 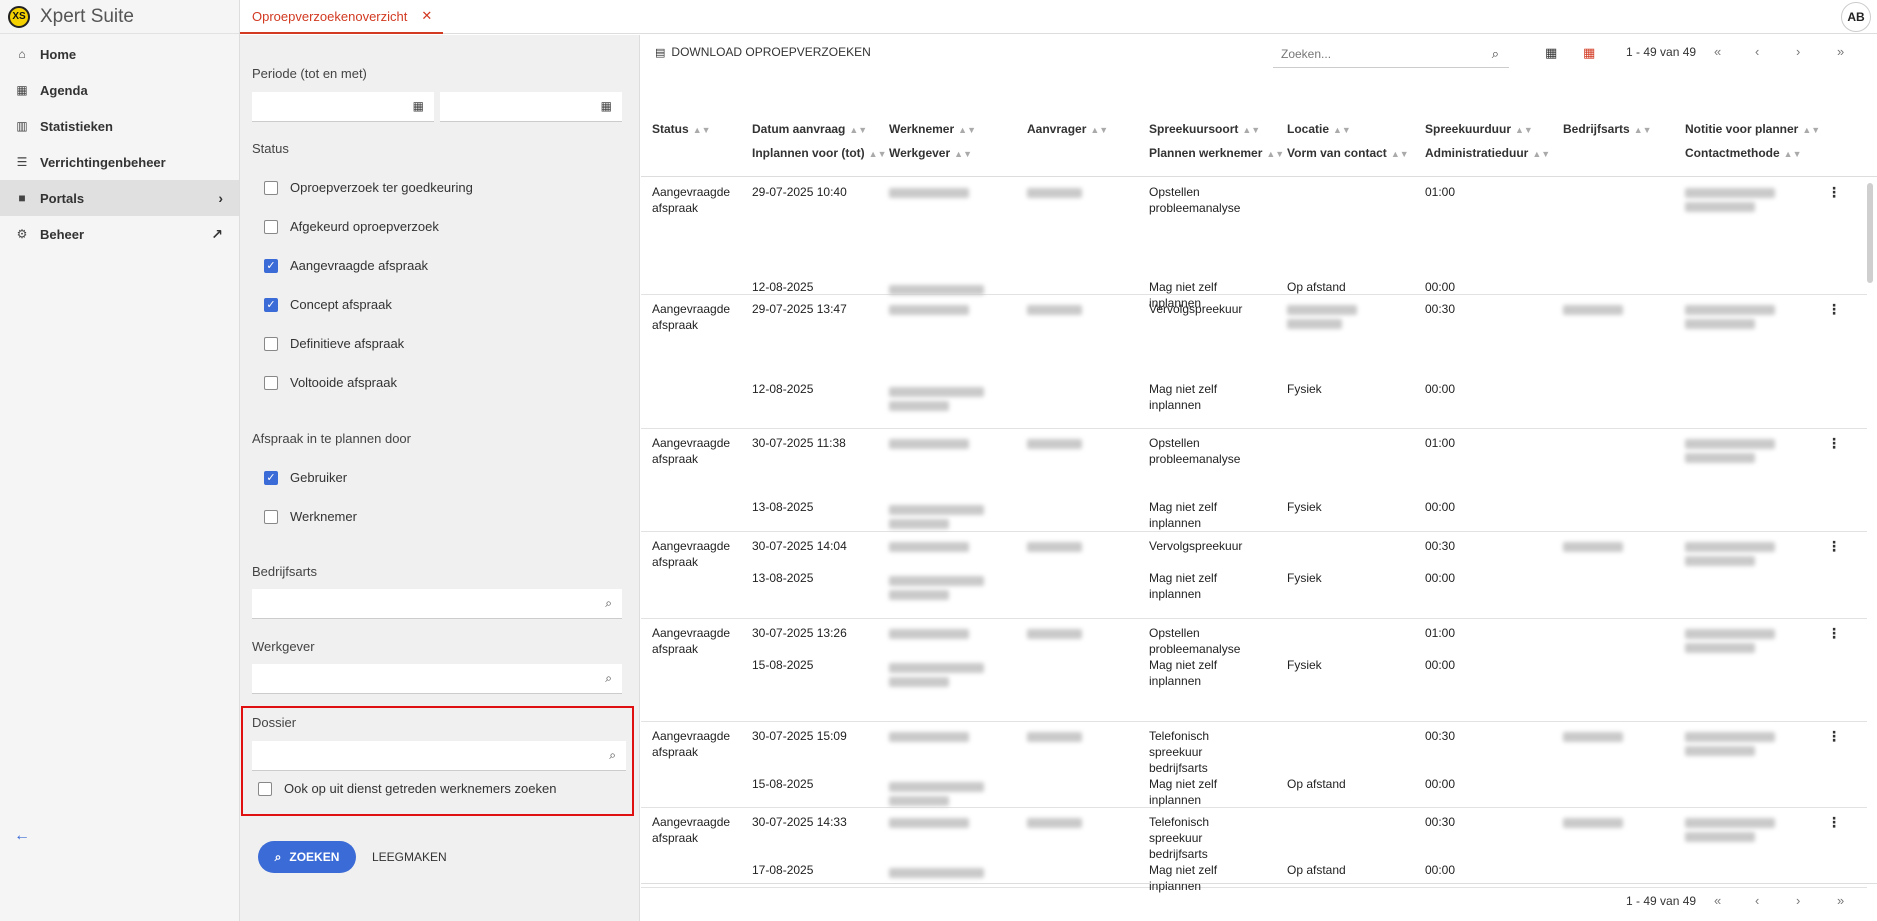 I want to click on user-avatar: AB, so click(x=1856, y=17).